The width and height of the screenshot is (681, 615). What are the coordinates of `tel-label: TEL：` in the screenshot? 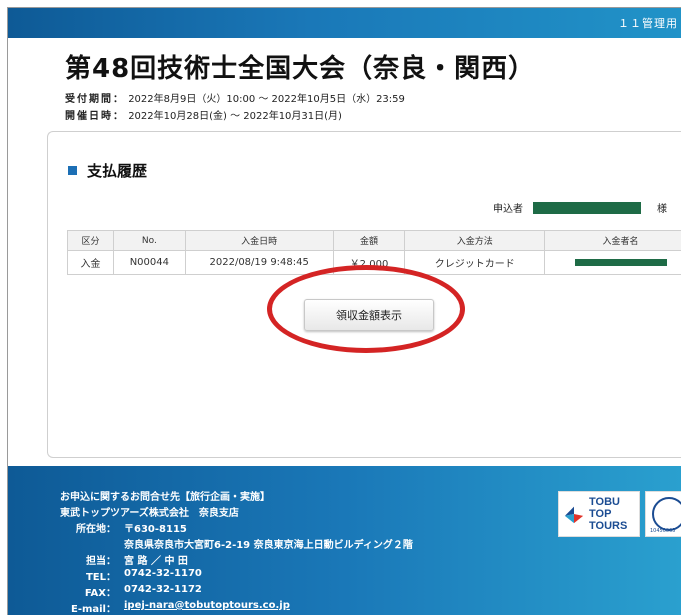 It's located at (100, 577).